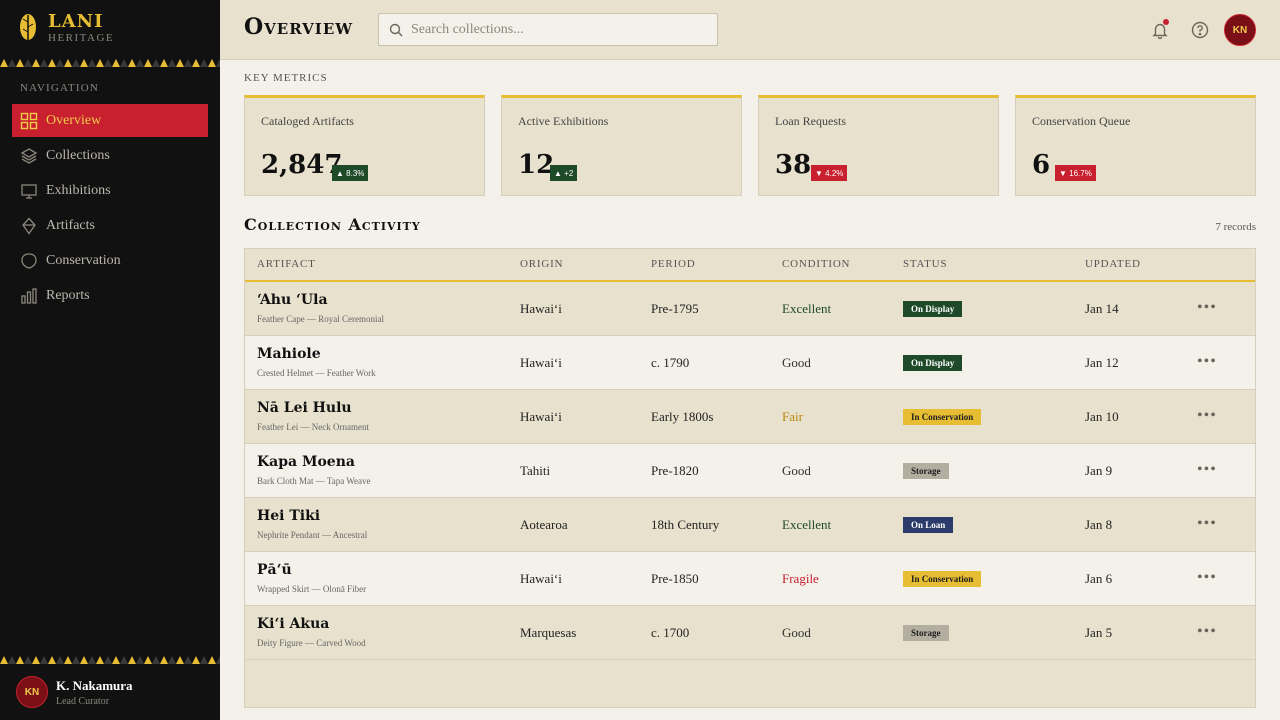  I want to click on column-header-condition: CONDITION, so click(816, 264).